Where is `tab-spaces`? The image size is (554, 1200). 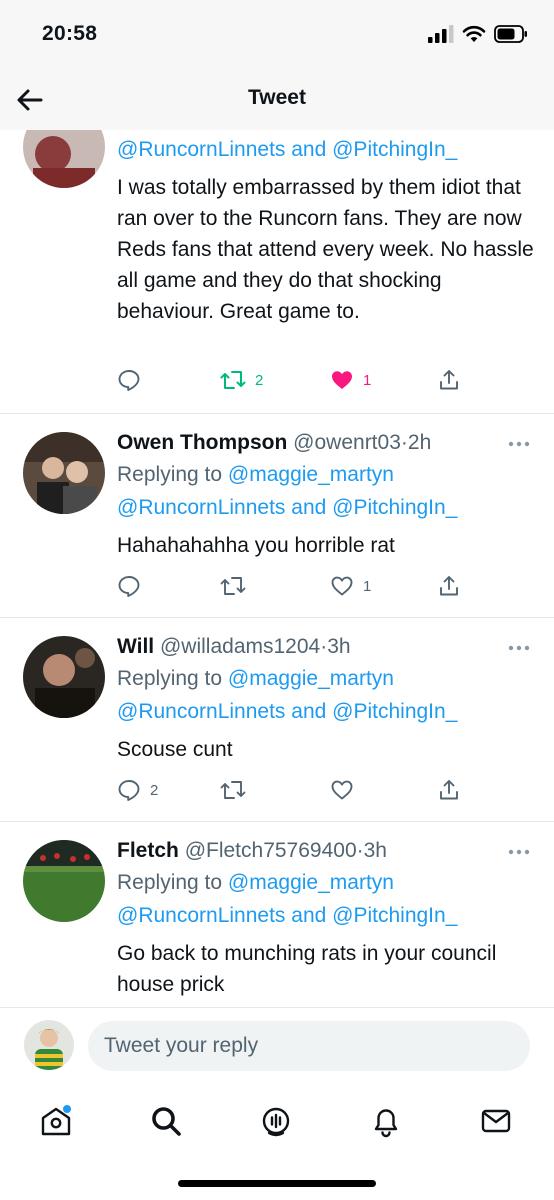
tab-spaces is located at coordinates (276, 1121).